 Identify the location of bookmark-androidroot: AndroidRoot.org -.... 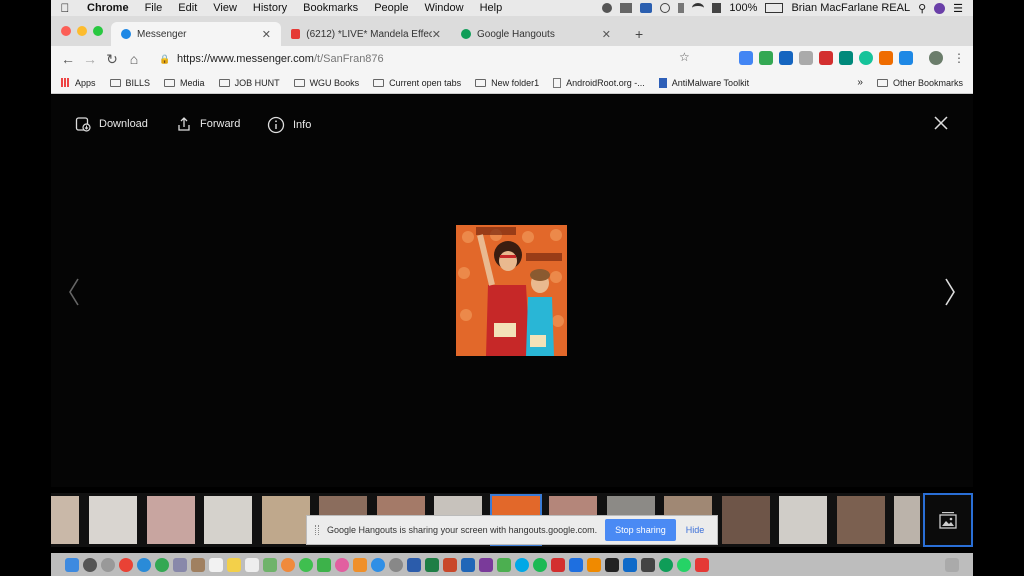
(599, 82).